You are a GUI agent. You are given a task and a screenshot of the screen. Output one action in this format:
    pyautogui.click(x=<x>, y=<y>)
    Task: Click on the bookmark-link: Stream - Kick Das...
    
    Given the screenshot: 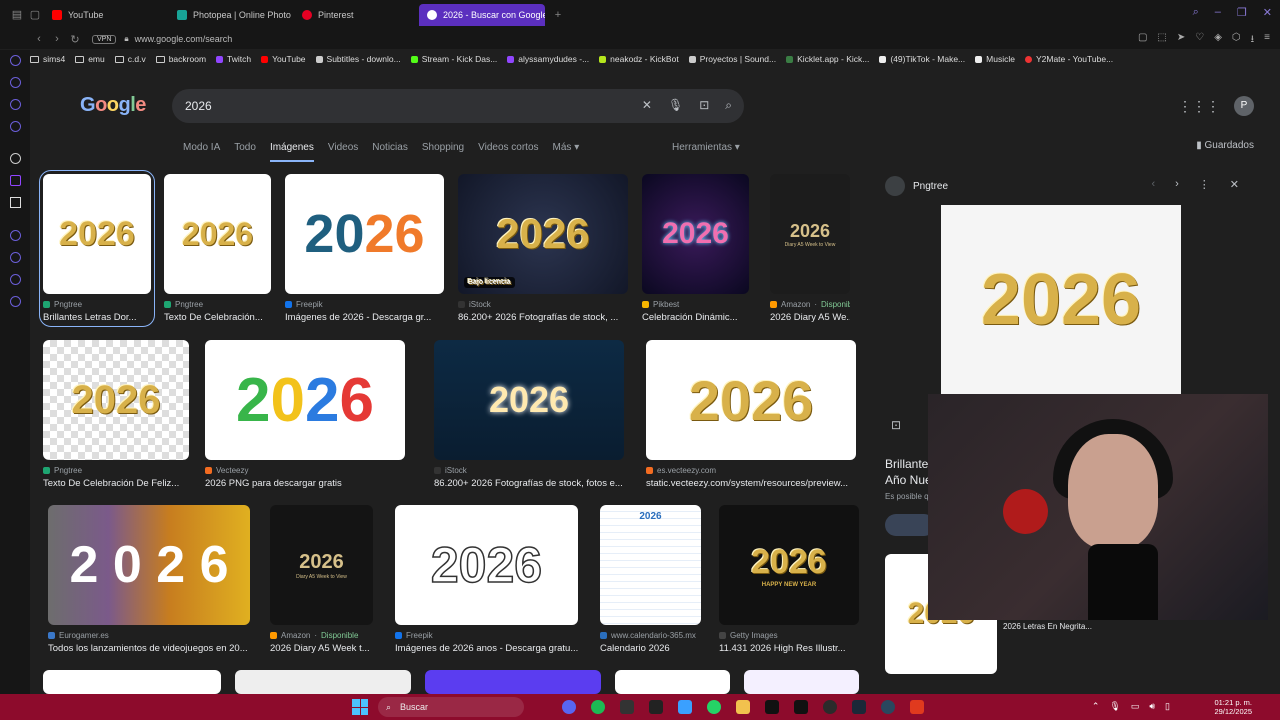 What is the action you would take?
    pyautogui.click(x=453, y=59)
    